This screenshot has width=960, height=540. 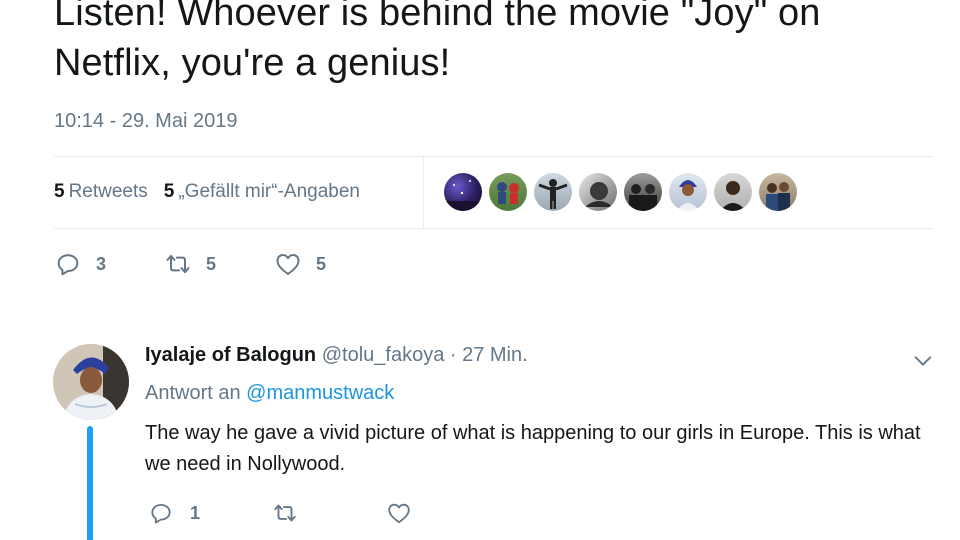 What do you see at coordinates (90, 483) in the screenshot?
I see `thread-line` at bounding box center [90, 483].